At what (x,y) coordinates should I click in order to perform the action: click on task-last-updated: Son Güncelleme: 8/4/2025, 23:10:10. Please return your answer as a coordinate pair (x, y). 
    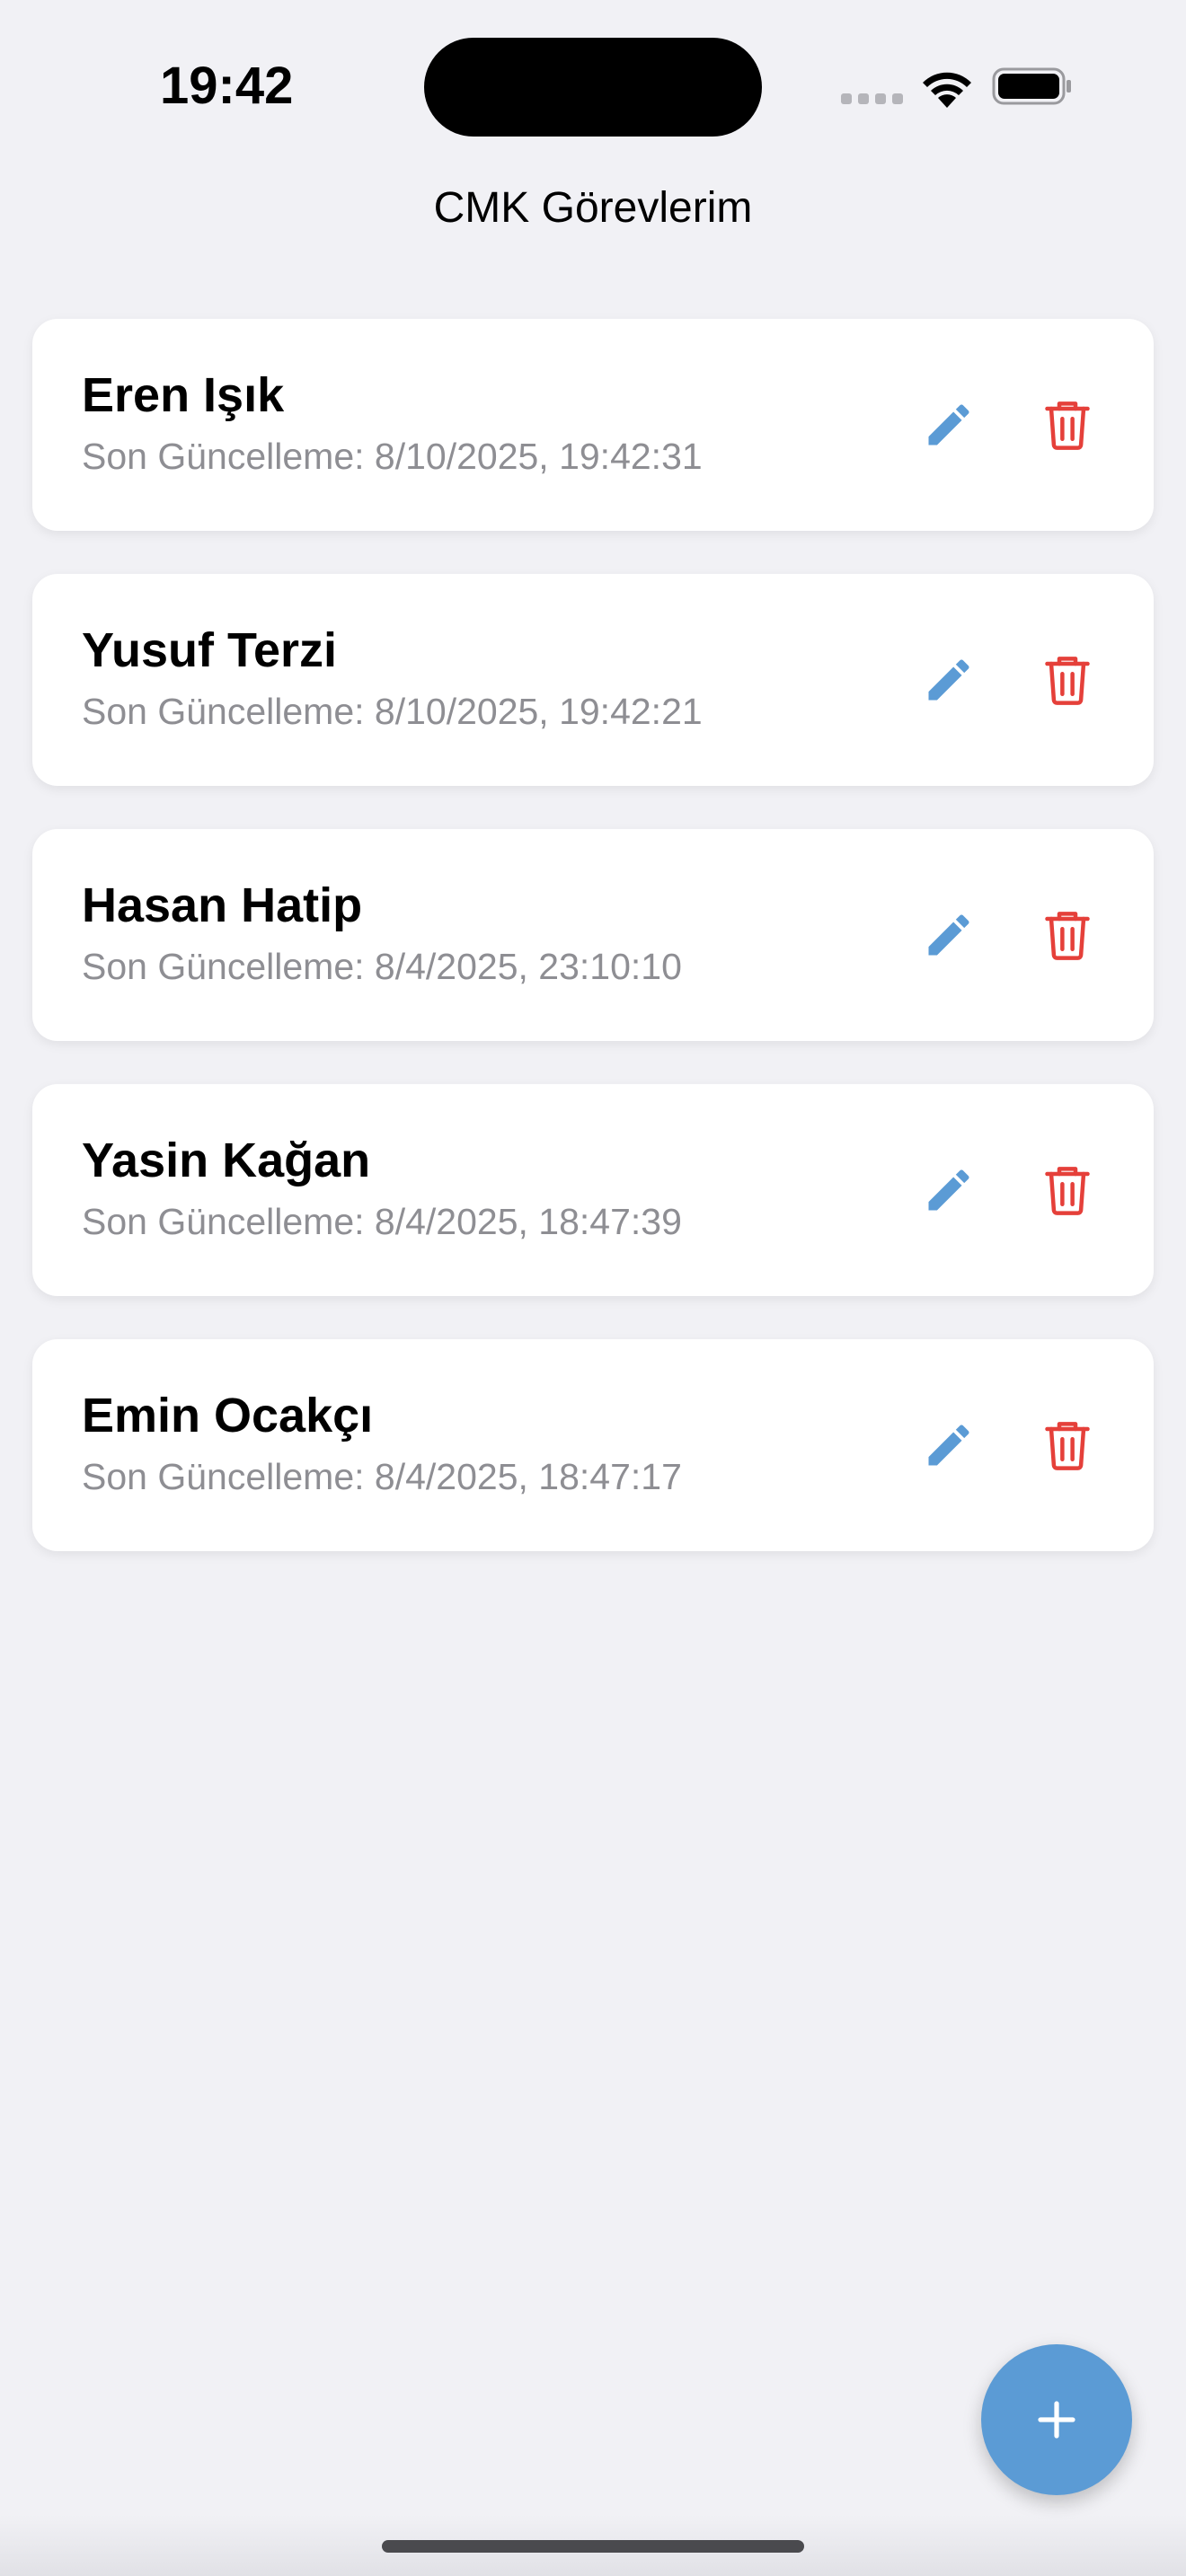
    Looking at the image, I should click on (382, 966).